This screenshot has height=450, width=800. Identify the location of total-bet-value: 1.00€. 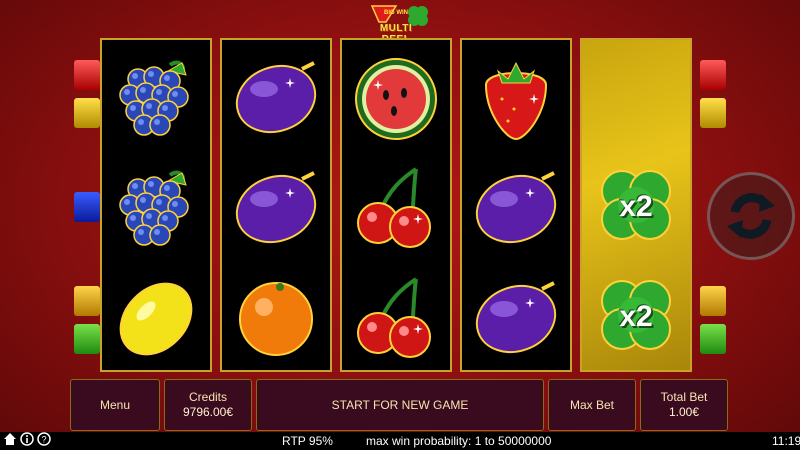
(684, 412).